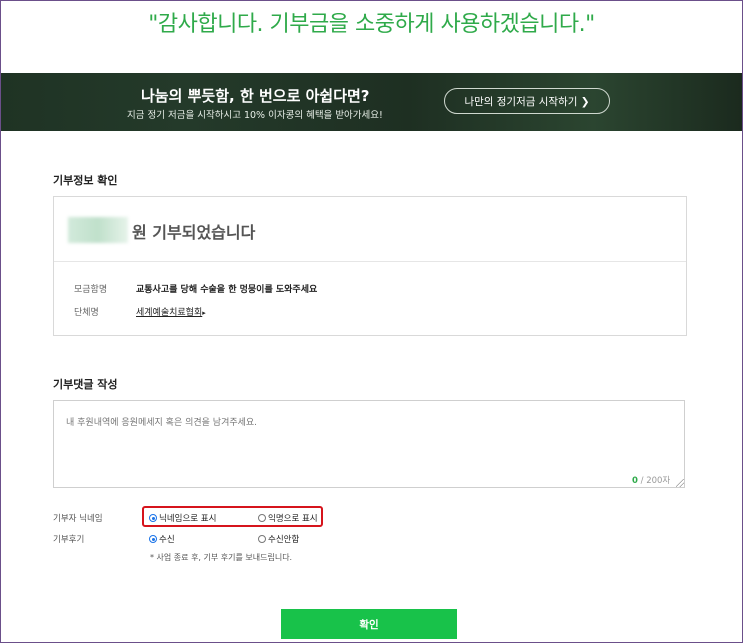  What do you see at coordinates (221, 557) in the screenshot?
I see `review-note: * 사업 종료 후, 기부 후기를 보내드립니다.` at bounding box center [221, 557].